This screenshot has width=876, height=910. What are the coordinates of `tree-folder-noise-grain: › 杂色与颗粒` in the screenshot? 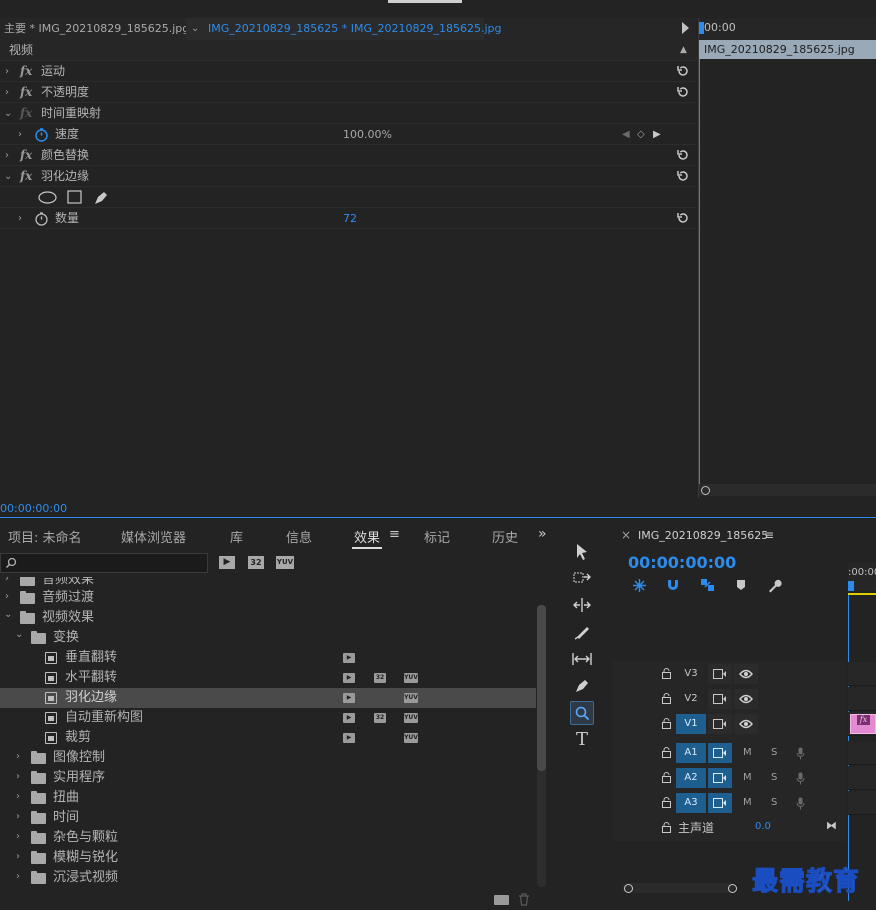 It's located at (268, 838).